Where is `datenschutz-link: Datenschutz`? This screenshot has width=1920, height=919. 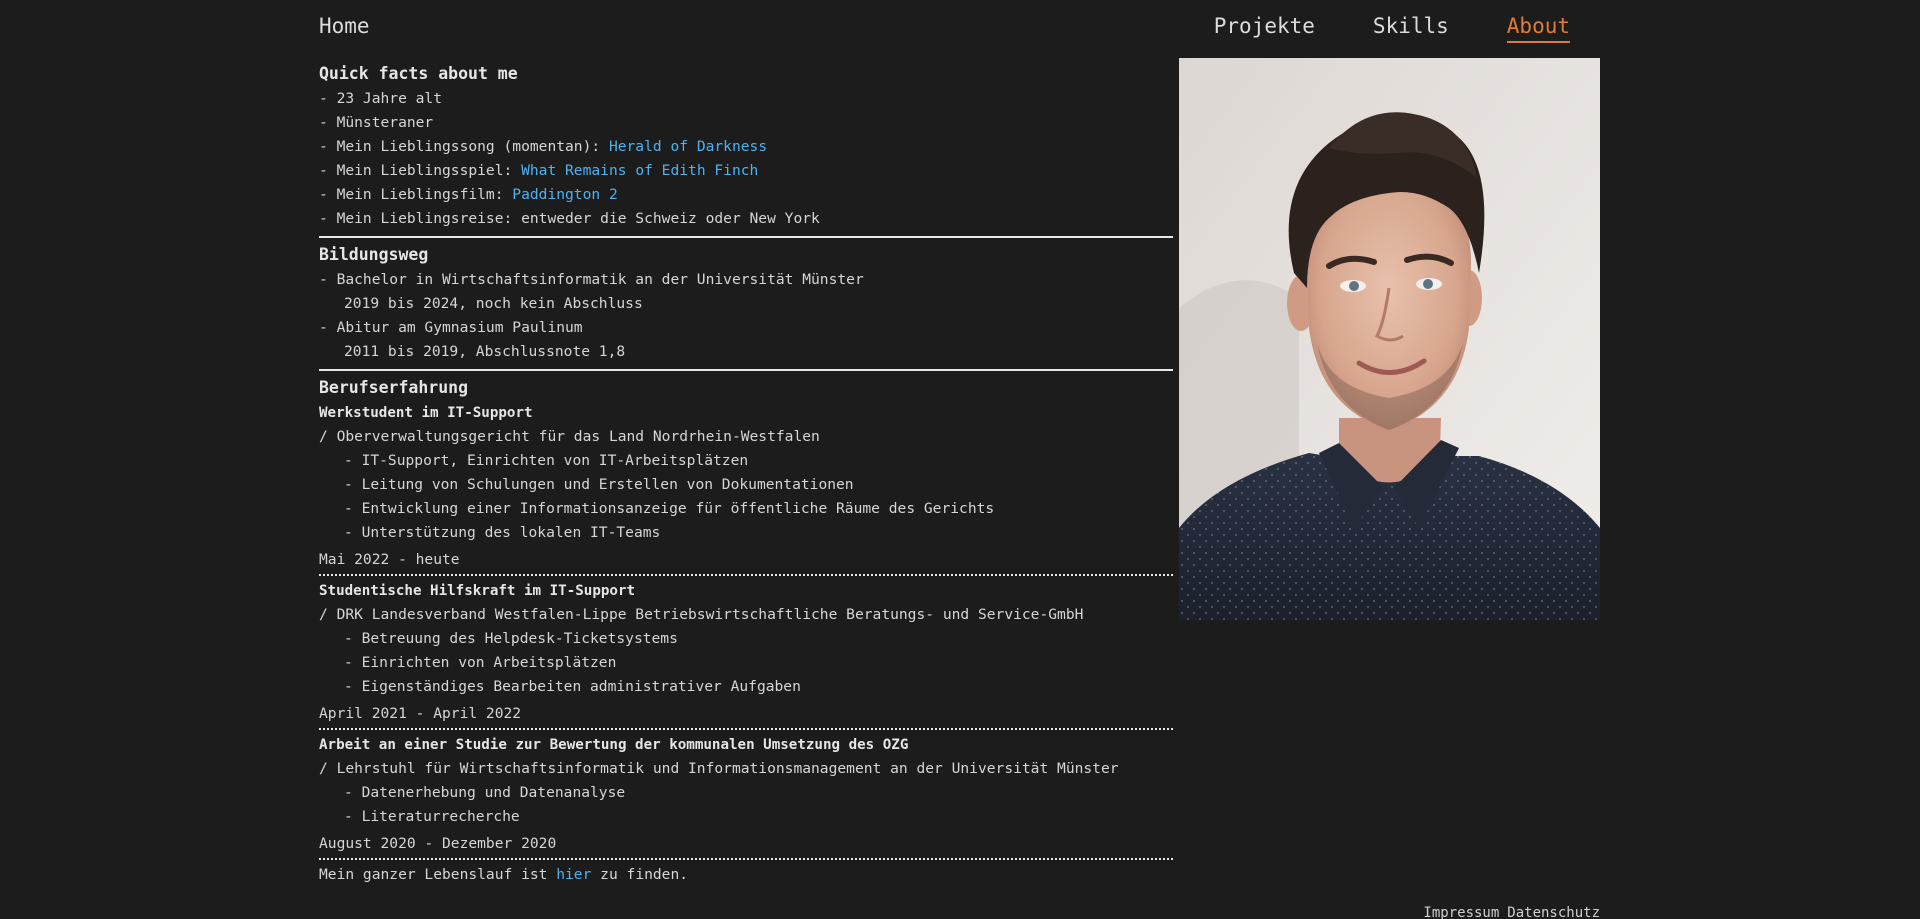 datenschutz-link: Datenschutz is located at coordinates (1553, 912).